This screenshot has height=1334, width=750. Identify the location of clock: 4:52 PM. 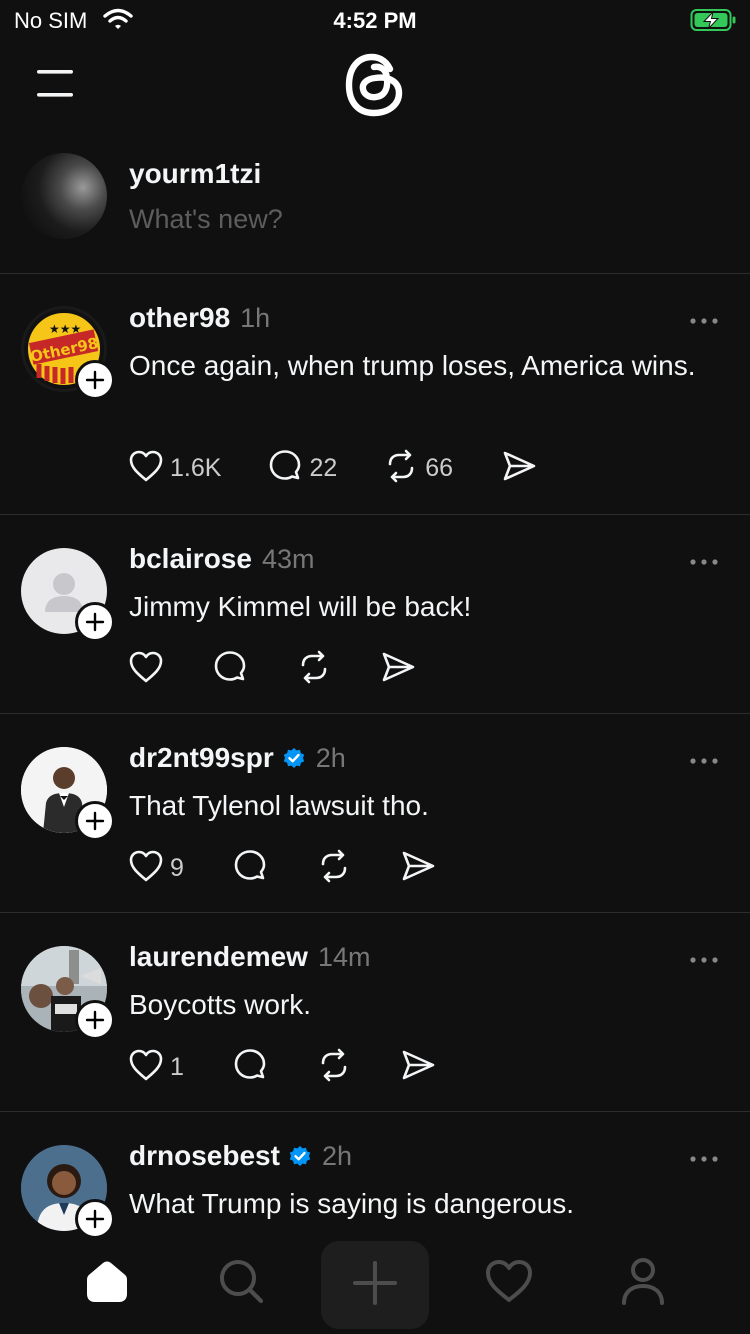
(375, 20).